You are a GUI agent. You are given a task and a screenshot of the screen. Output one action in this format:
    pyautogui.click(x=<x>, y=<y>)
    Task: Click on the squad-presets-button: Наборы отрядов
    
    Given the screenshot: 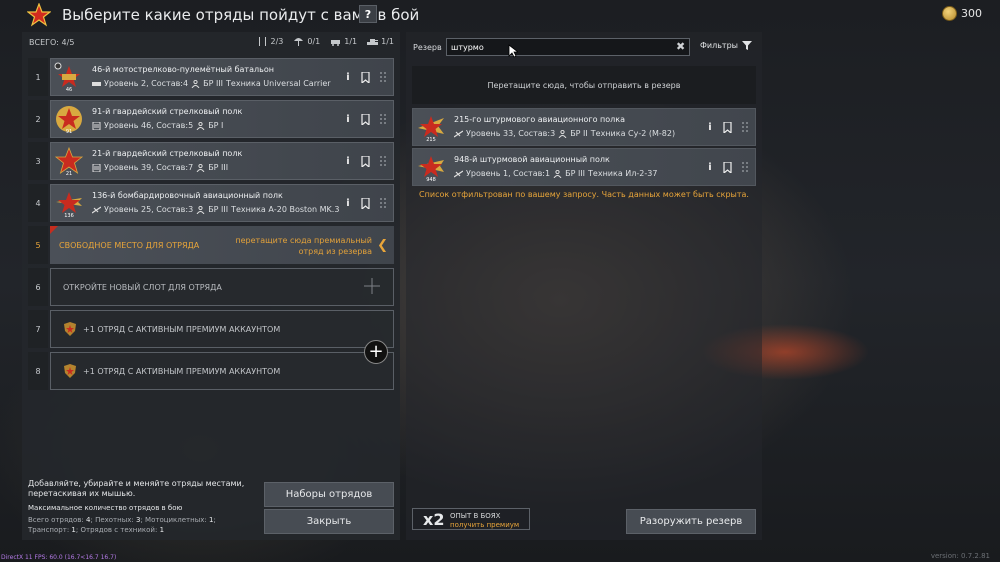 What is the action you would take?
    pyautogui.click(x=329, y=494)
    